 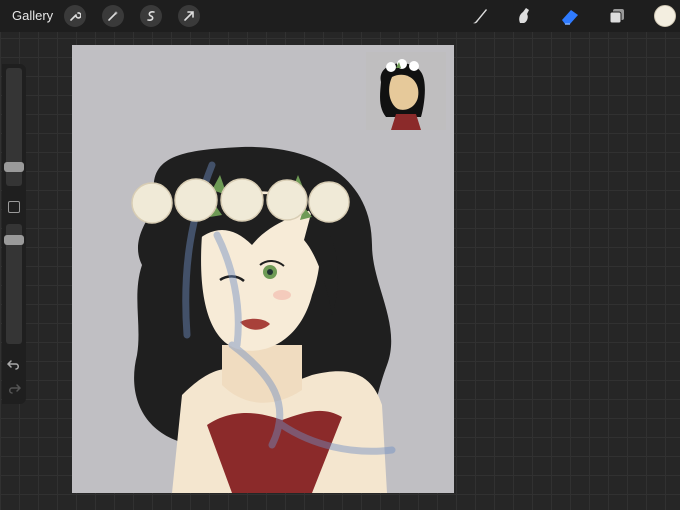 What do you see at coordinates (270, 272) in the screenshot?
I see `pupil` at bounding box center [270, 272].